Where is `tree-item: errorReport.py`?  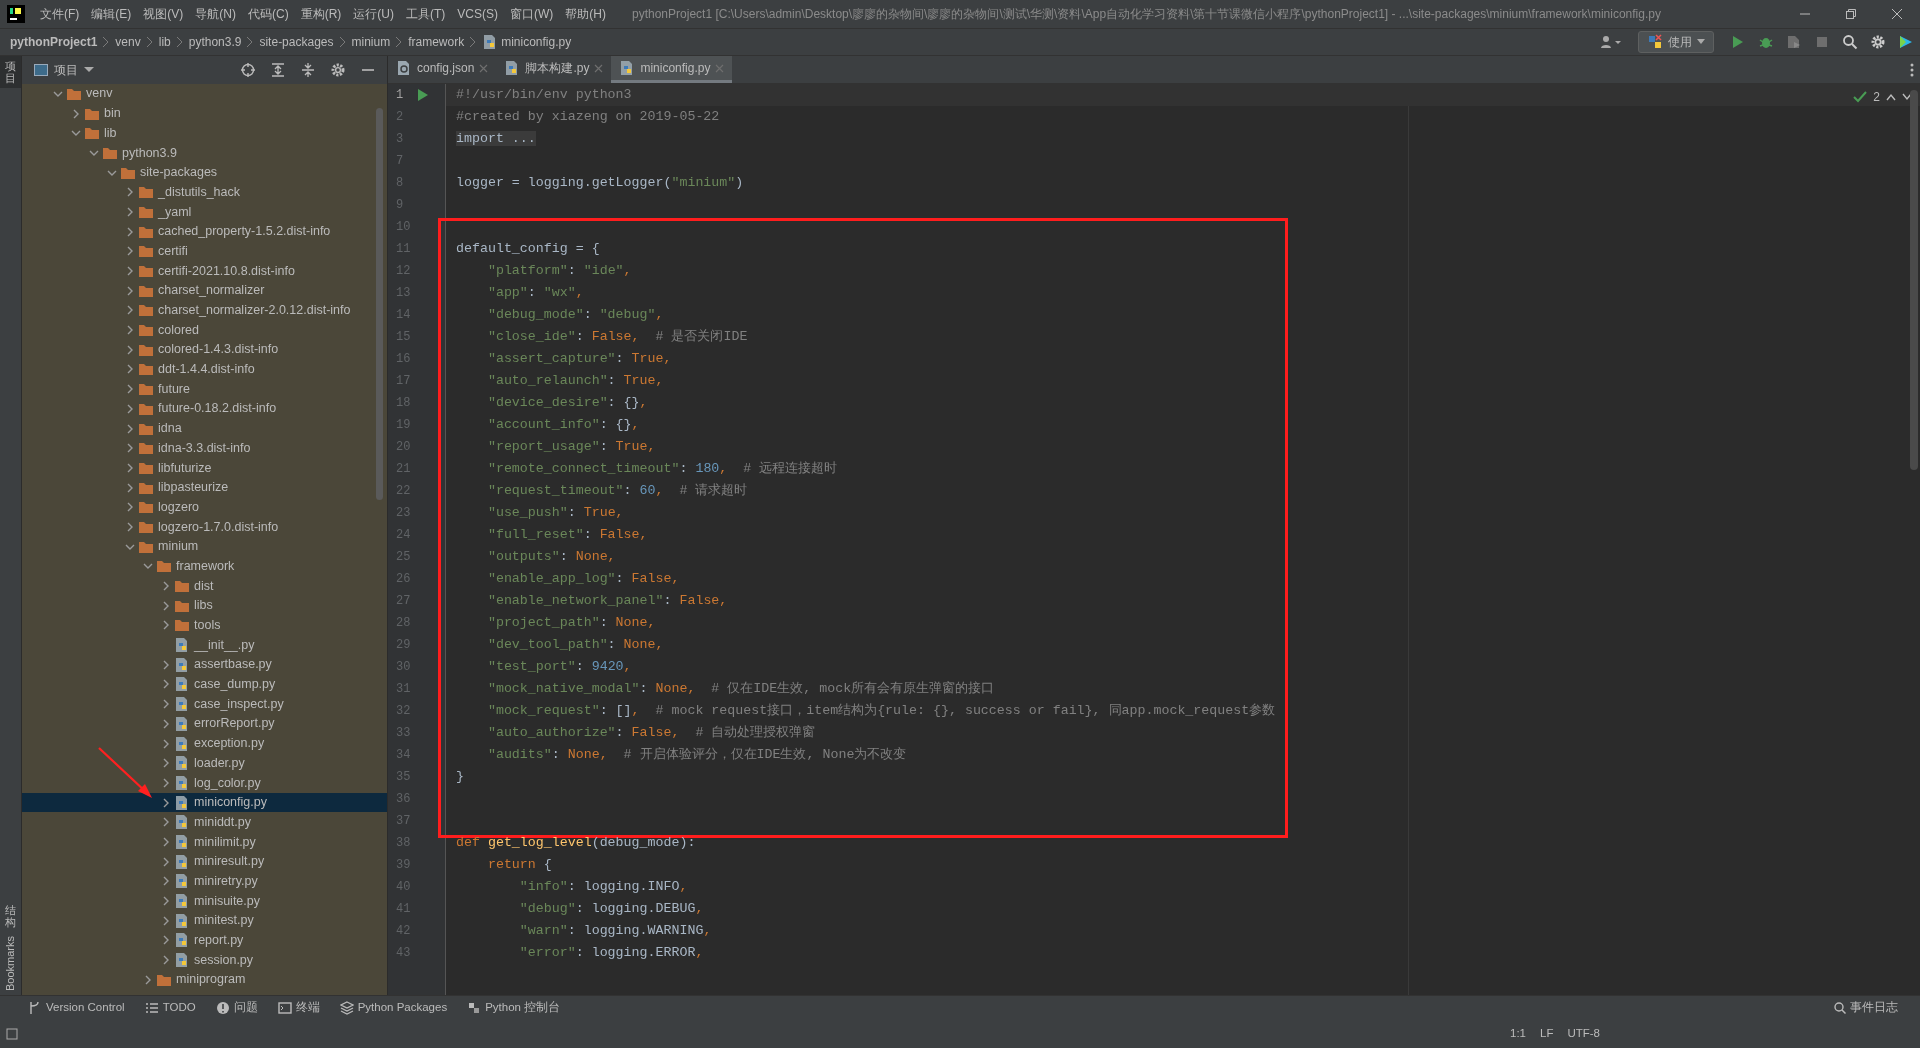 tree-item: errorReport.py is located at coordinates (204, 724).